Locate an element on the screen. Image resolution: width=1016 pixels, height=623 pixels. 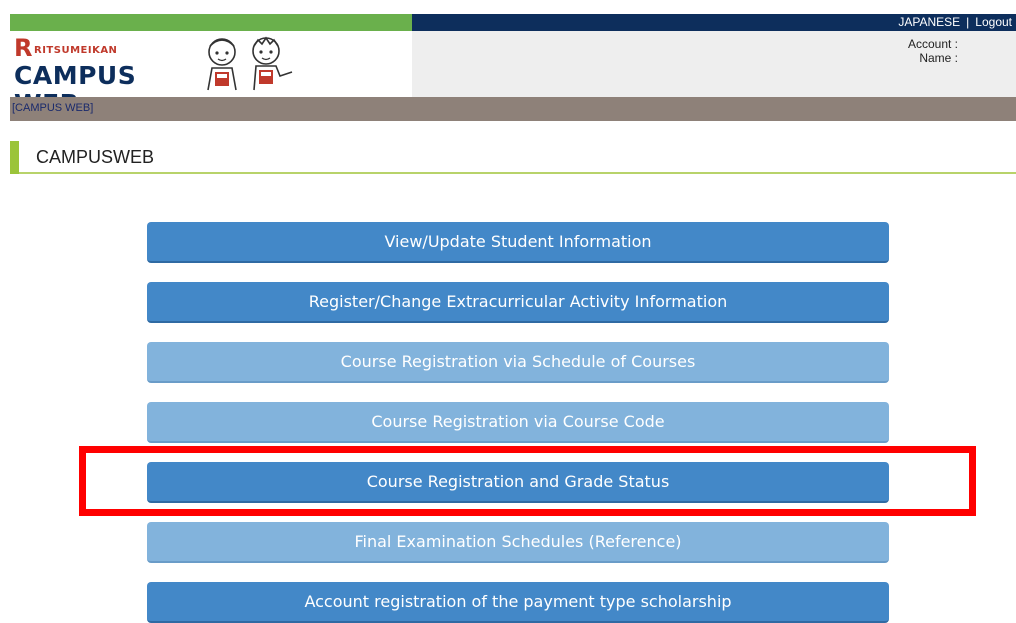
page-title: CAMPUSWEB is located at coordinates (95, 157).